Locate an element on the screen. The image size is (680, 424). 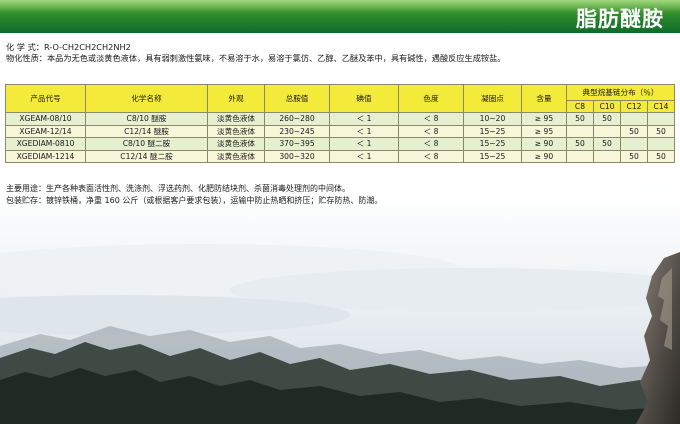
header-total-amine: 总胺值 is located at coordinates (297, 98).